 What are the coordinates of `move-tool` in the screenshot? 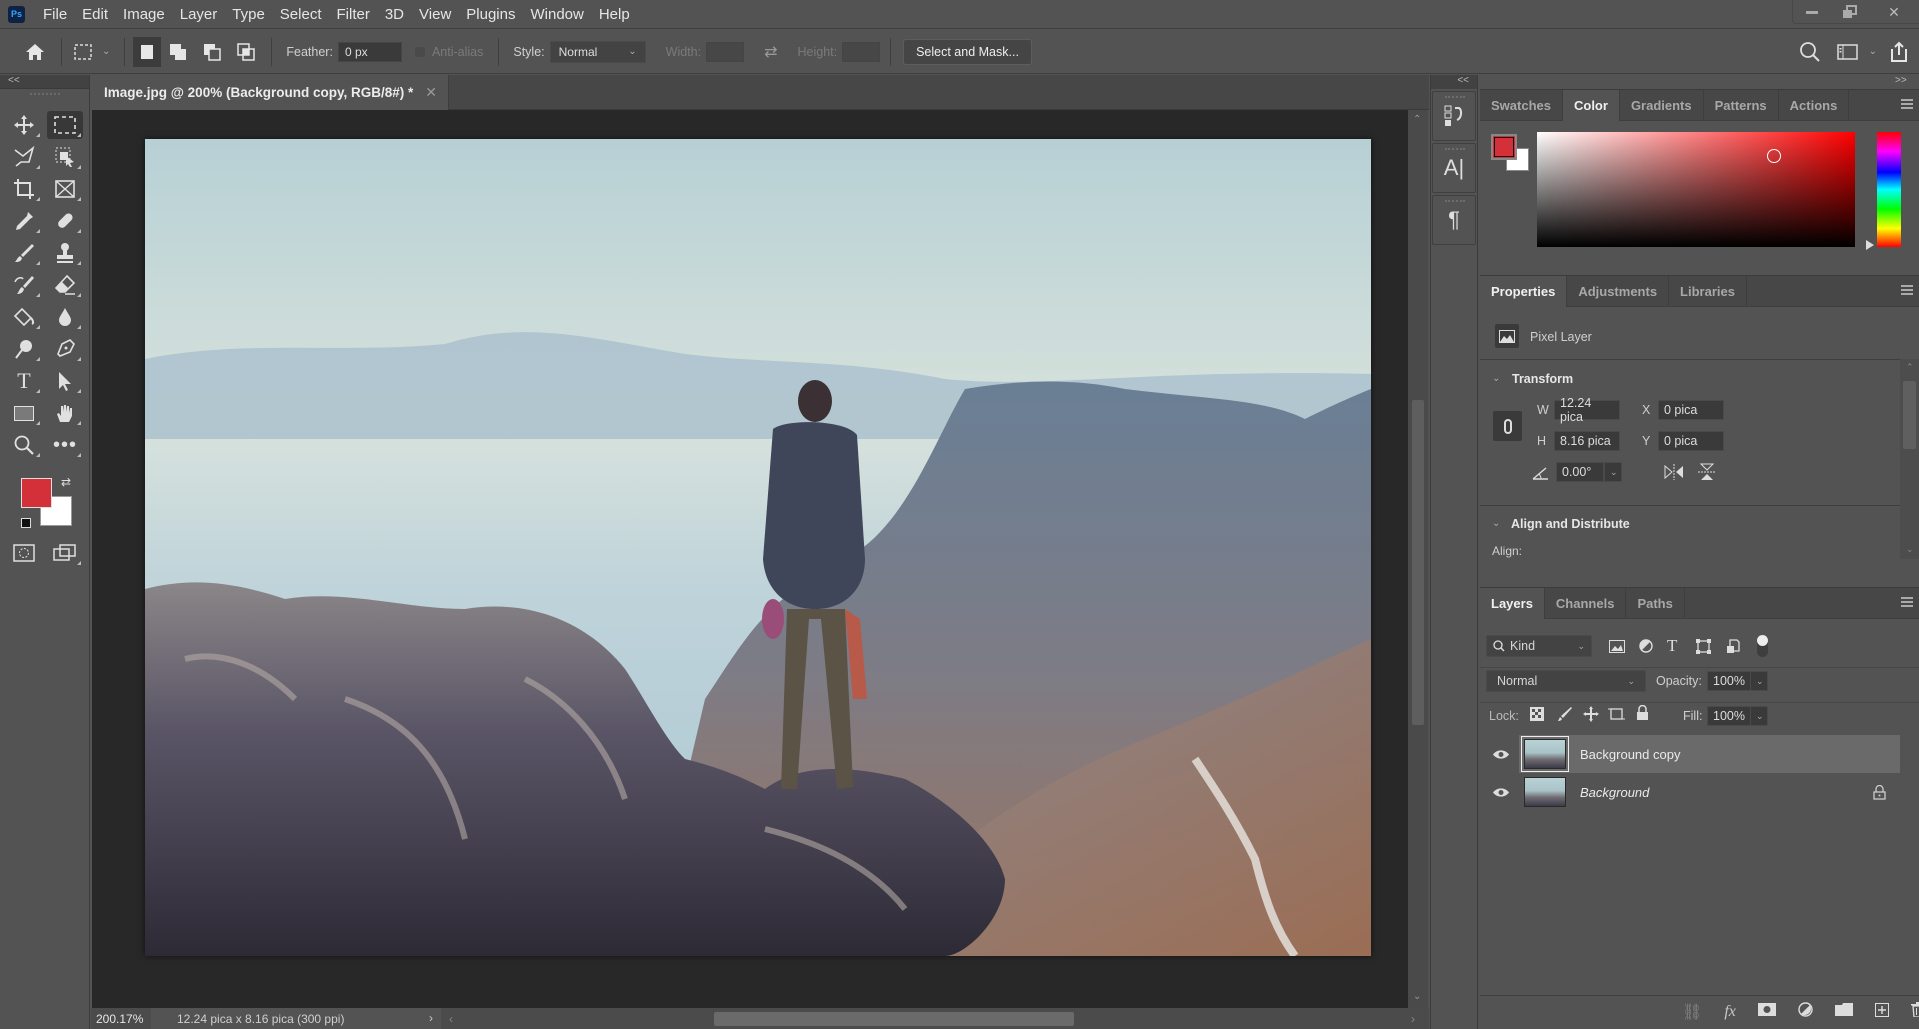 It's located at (24, 125).